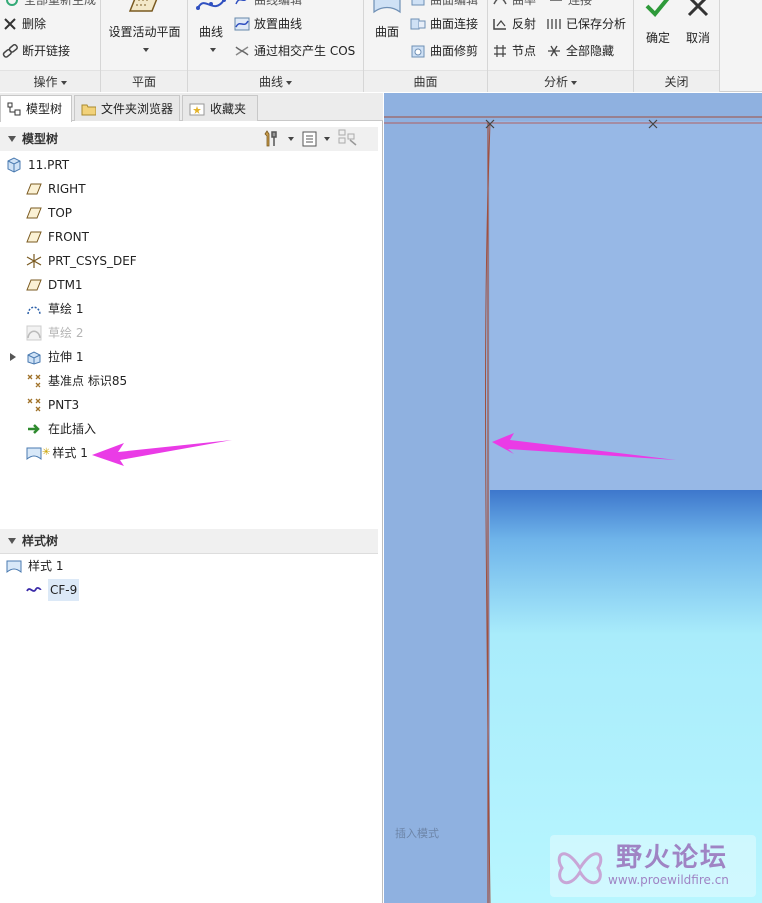  I want to click on folder-icon, so click(88, 109).